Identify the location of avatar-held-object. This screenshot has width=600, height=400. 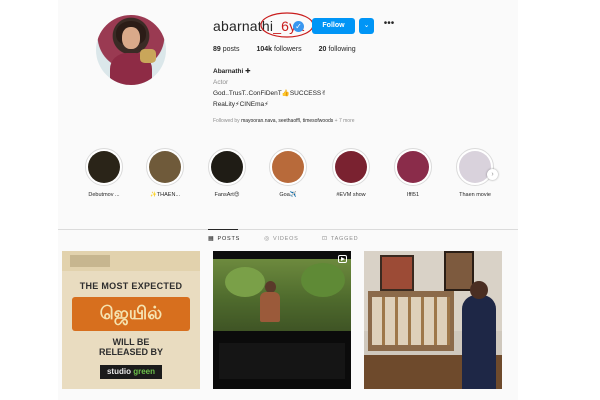
(148, 56).